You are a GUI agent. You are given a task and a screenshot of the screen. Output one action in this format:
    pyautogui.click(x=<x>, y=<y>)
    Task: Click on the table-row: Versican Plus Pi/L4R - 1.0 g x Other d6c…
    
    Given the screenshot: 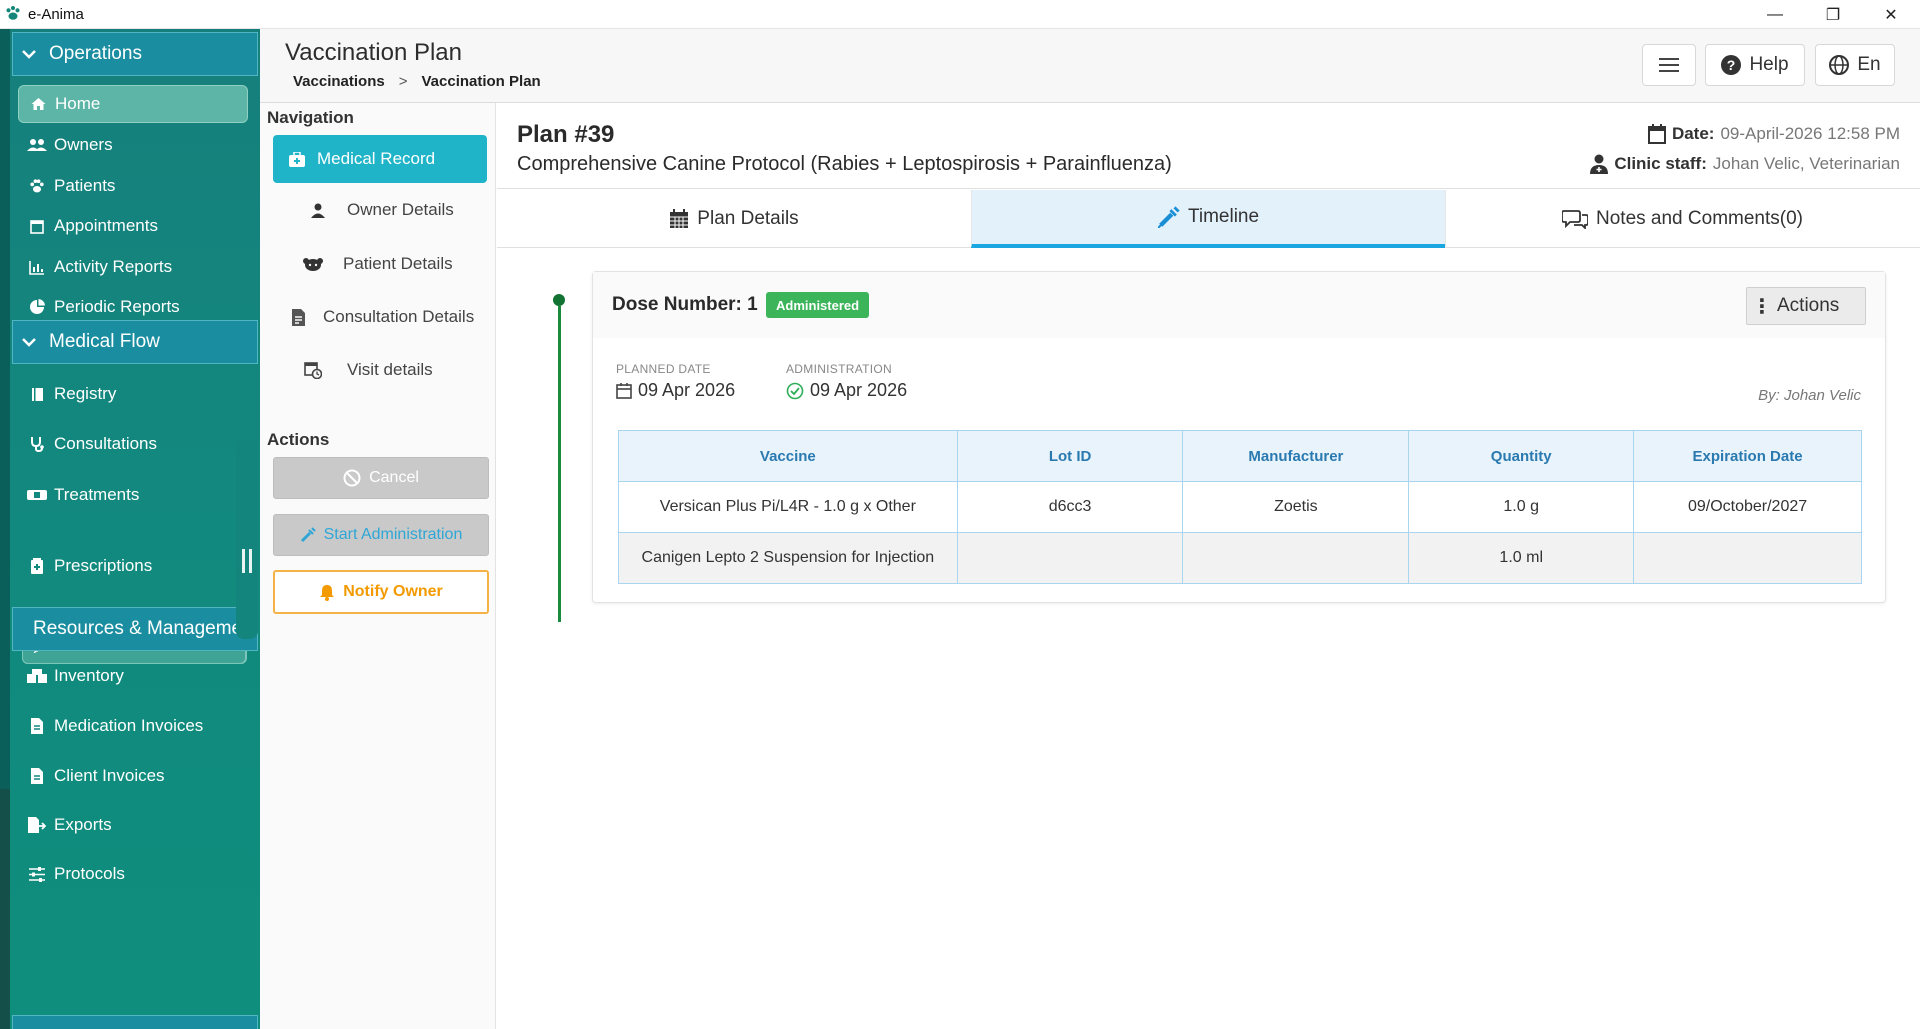 What is the action you would take?
    pyautogui.click(x=1240, y=507)
    